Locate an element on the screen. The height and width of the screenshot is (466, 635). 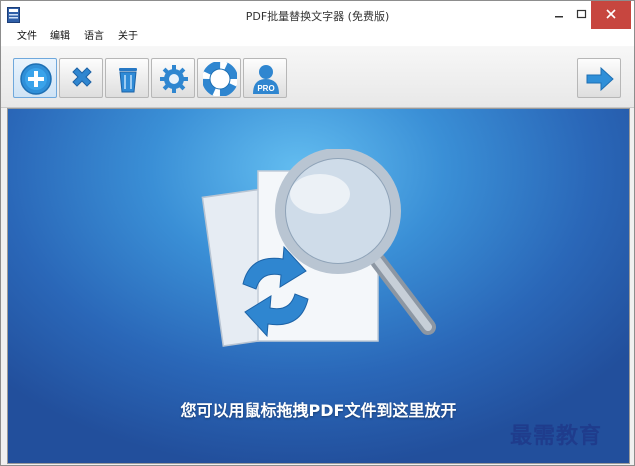
next-arrow-icon is located at coordinates (600, 79).